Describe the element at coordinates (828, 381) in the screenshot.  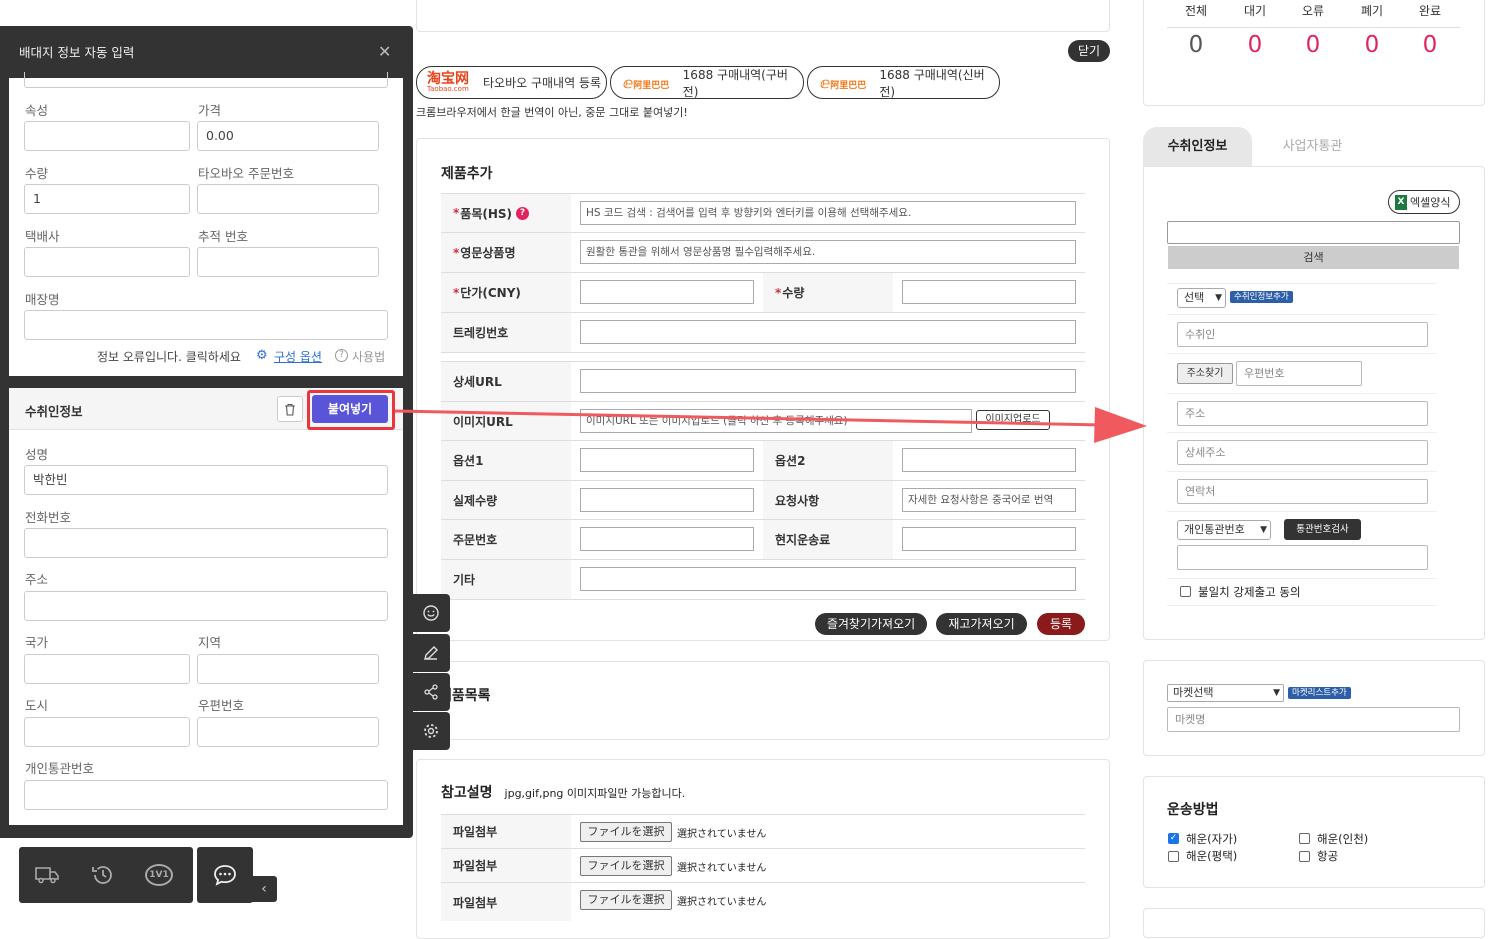
I see `detail-url-input` at that location.